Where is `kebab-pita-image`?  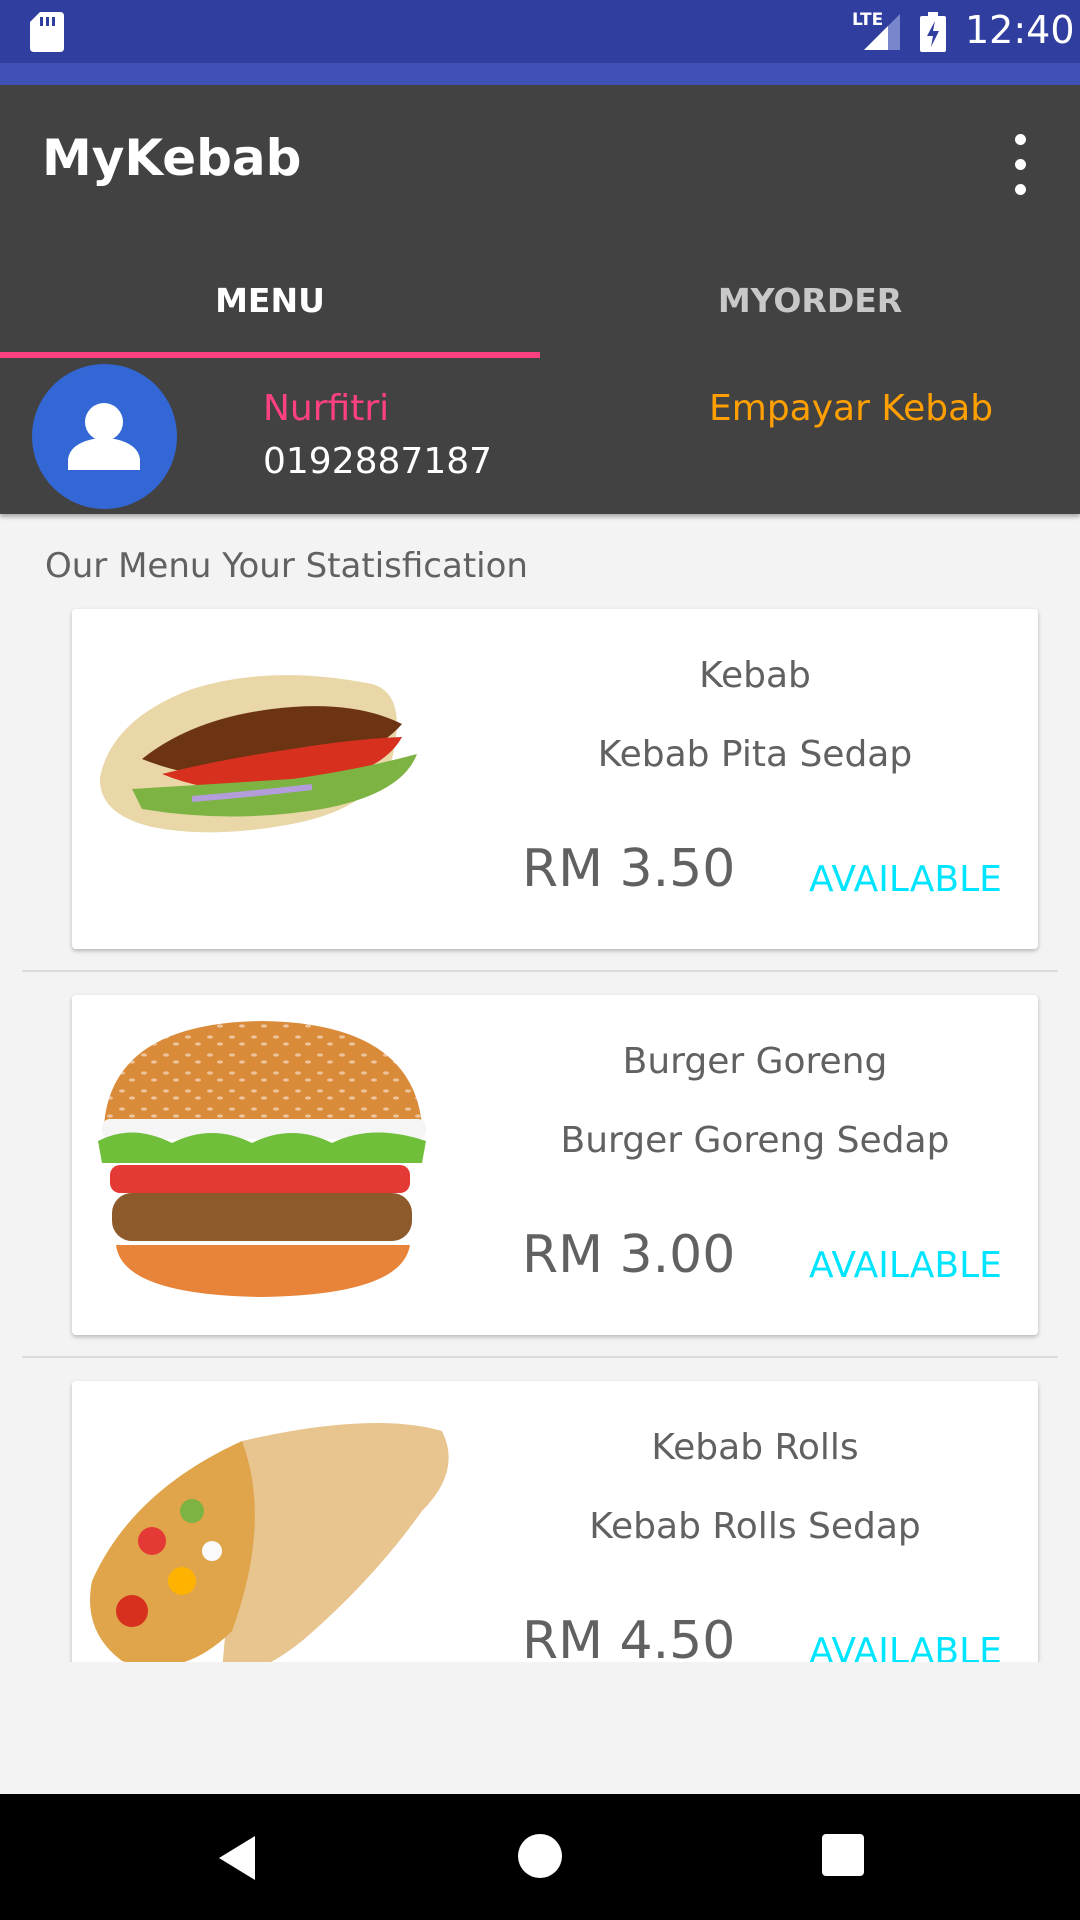
kebab-pita-image is located at coordinates (258, 754).